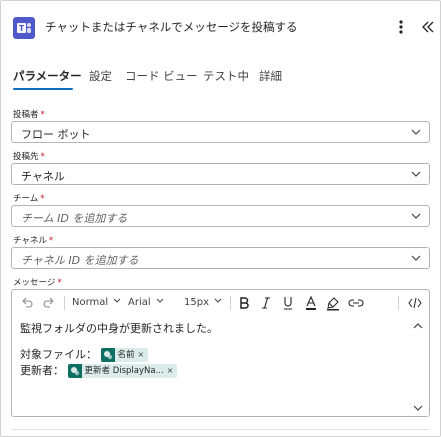  Describe the element at coordinates (33, 241) in the screenshot. I see `channel-label: チャネル *` at that location.